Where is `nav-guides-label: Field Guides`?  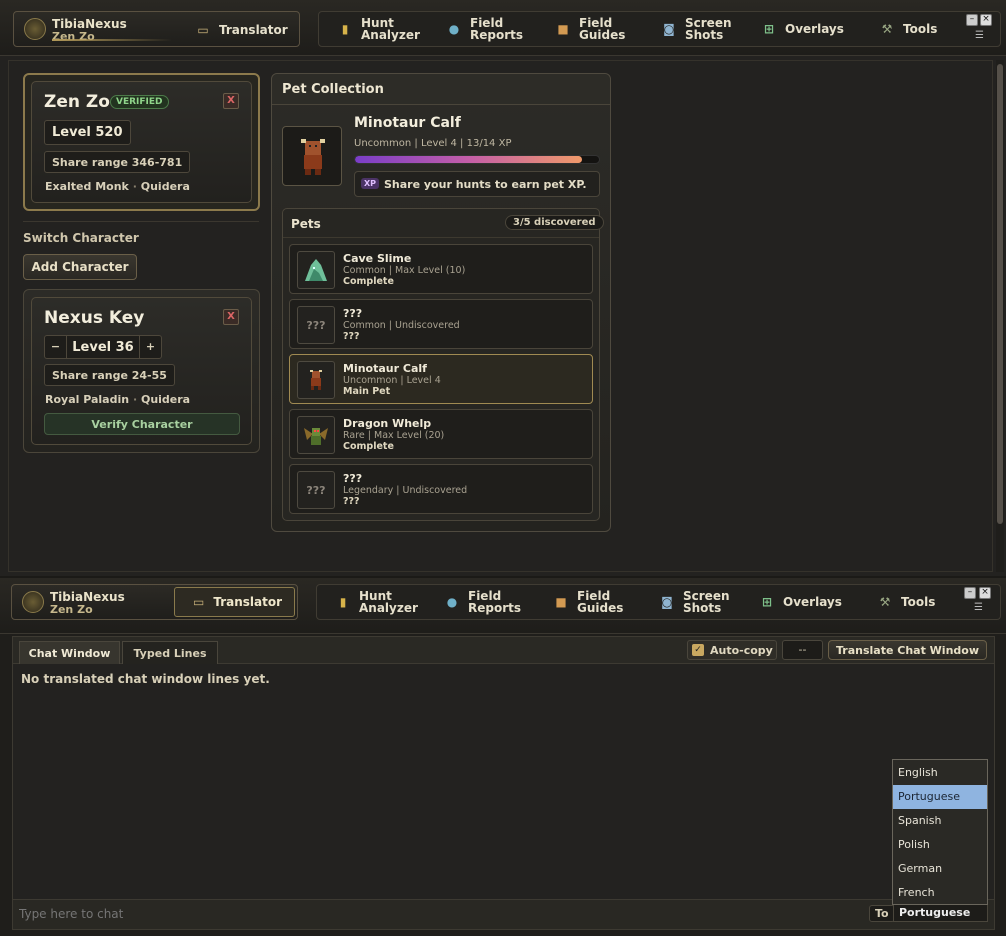
nav-guides-label: Field Guides is located at coordinates (600, 602).